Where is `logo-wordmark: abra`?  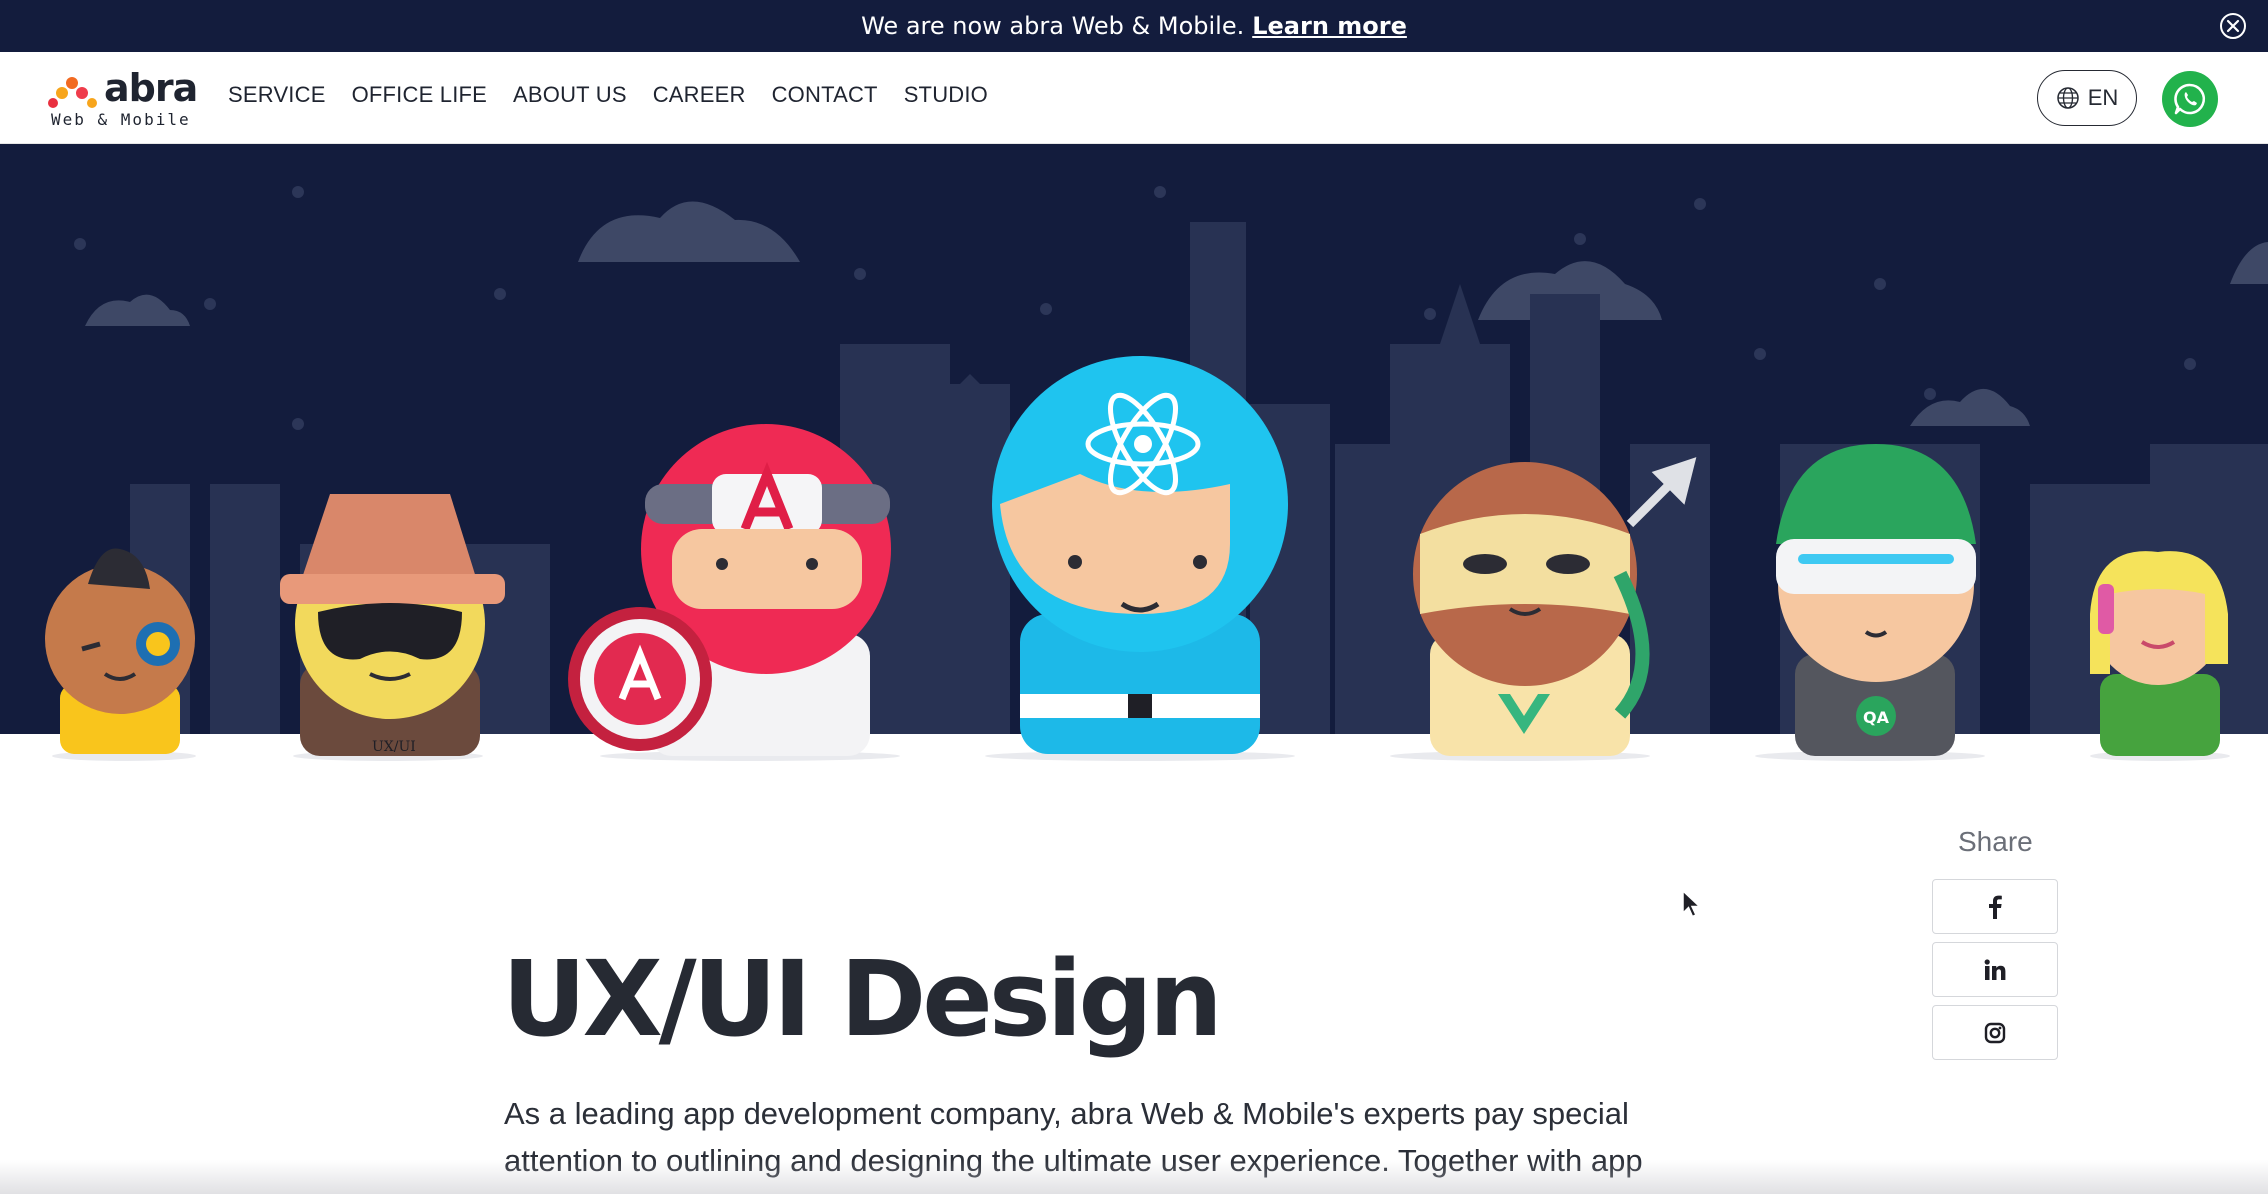
logo-wordmark: abra is located at coordinates (151, 88).